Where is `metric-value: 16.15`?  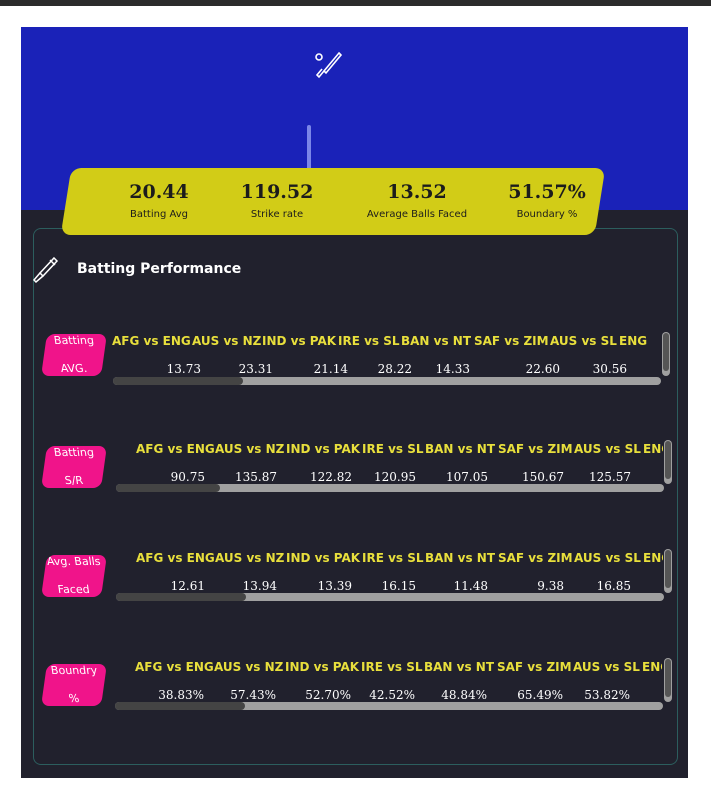 metric-value: 16.15 is located at coordinates (398, 586).